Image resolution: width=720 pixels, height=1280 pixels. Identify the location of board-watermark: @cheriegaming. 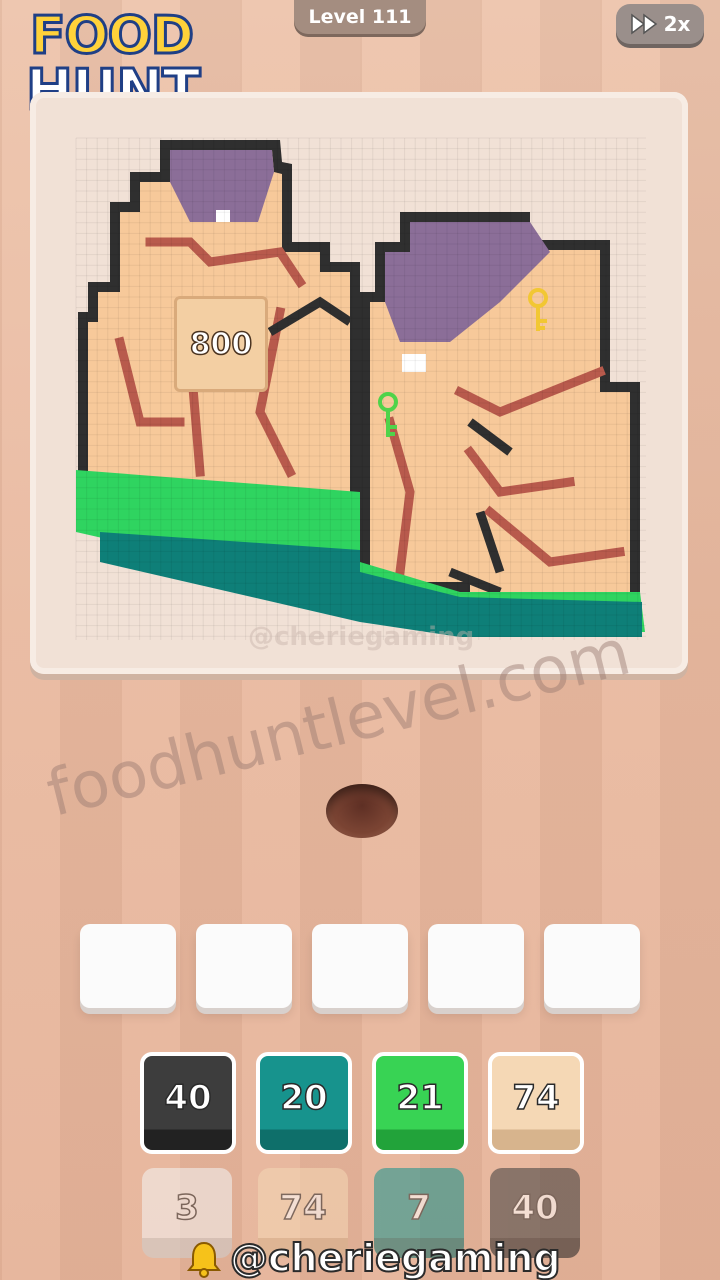
(361, 637).